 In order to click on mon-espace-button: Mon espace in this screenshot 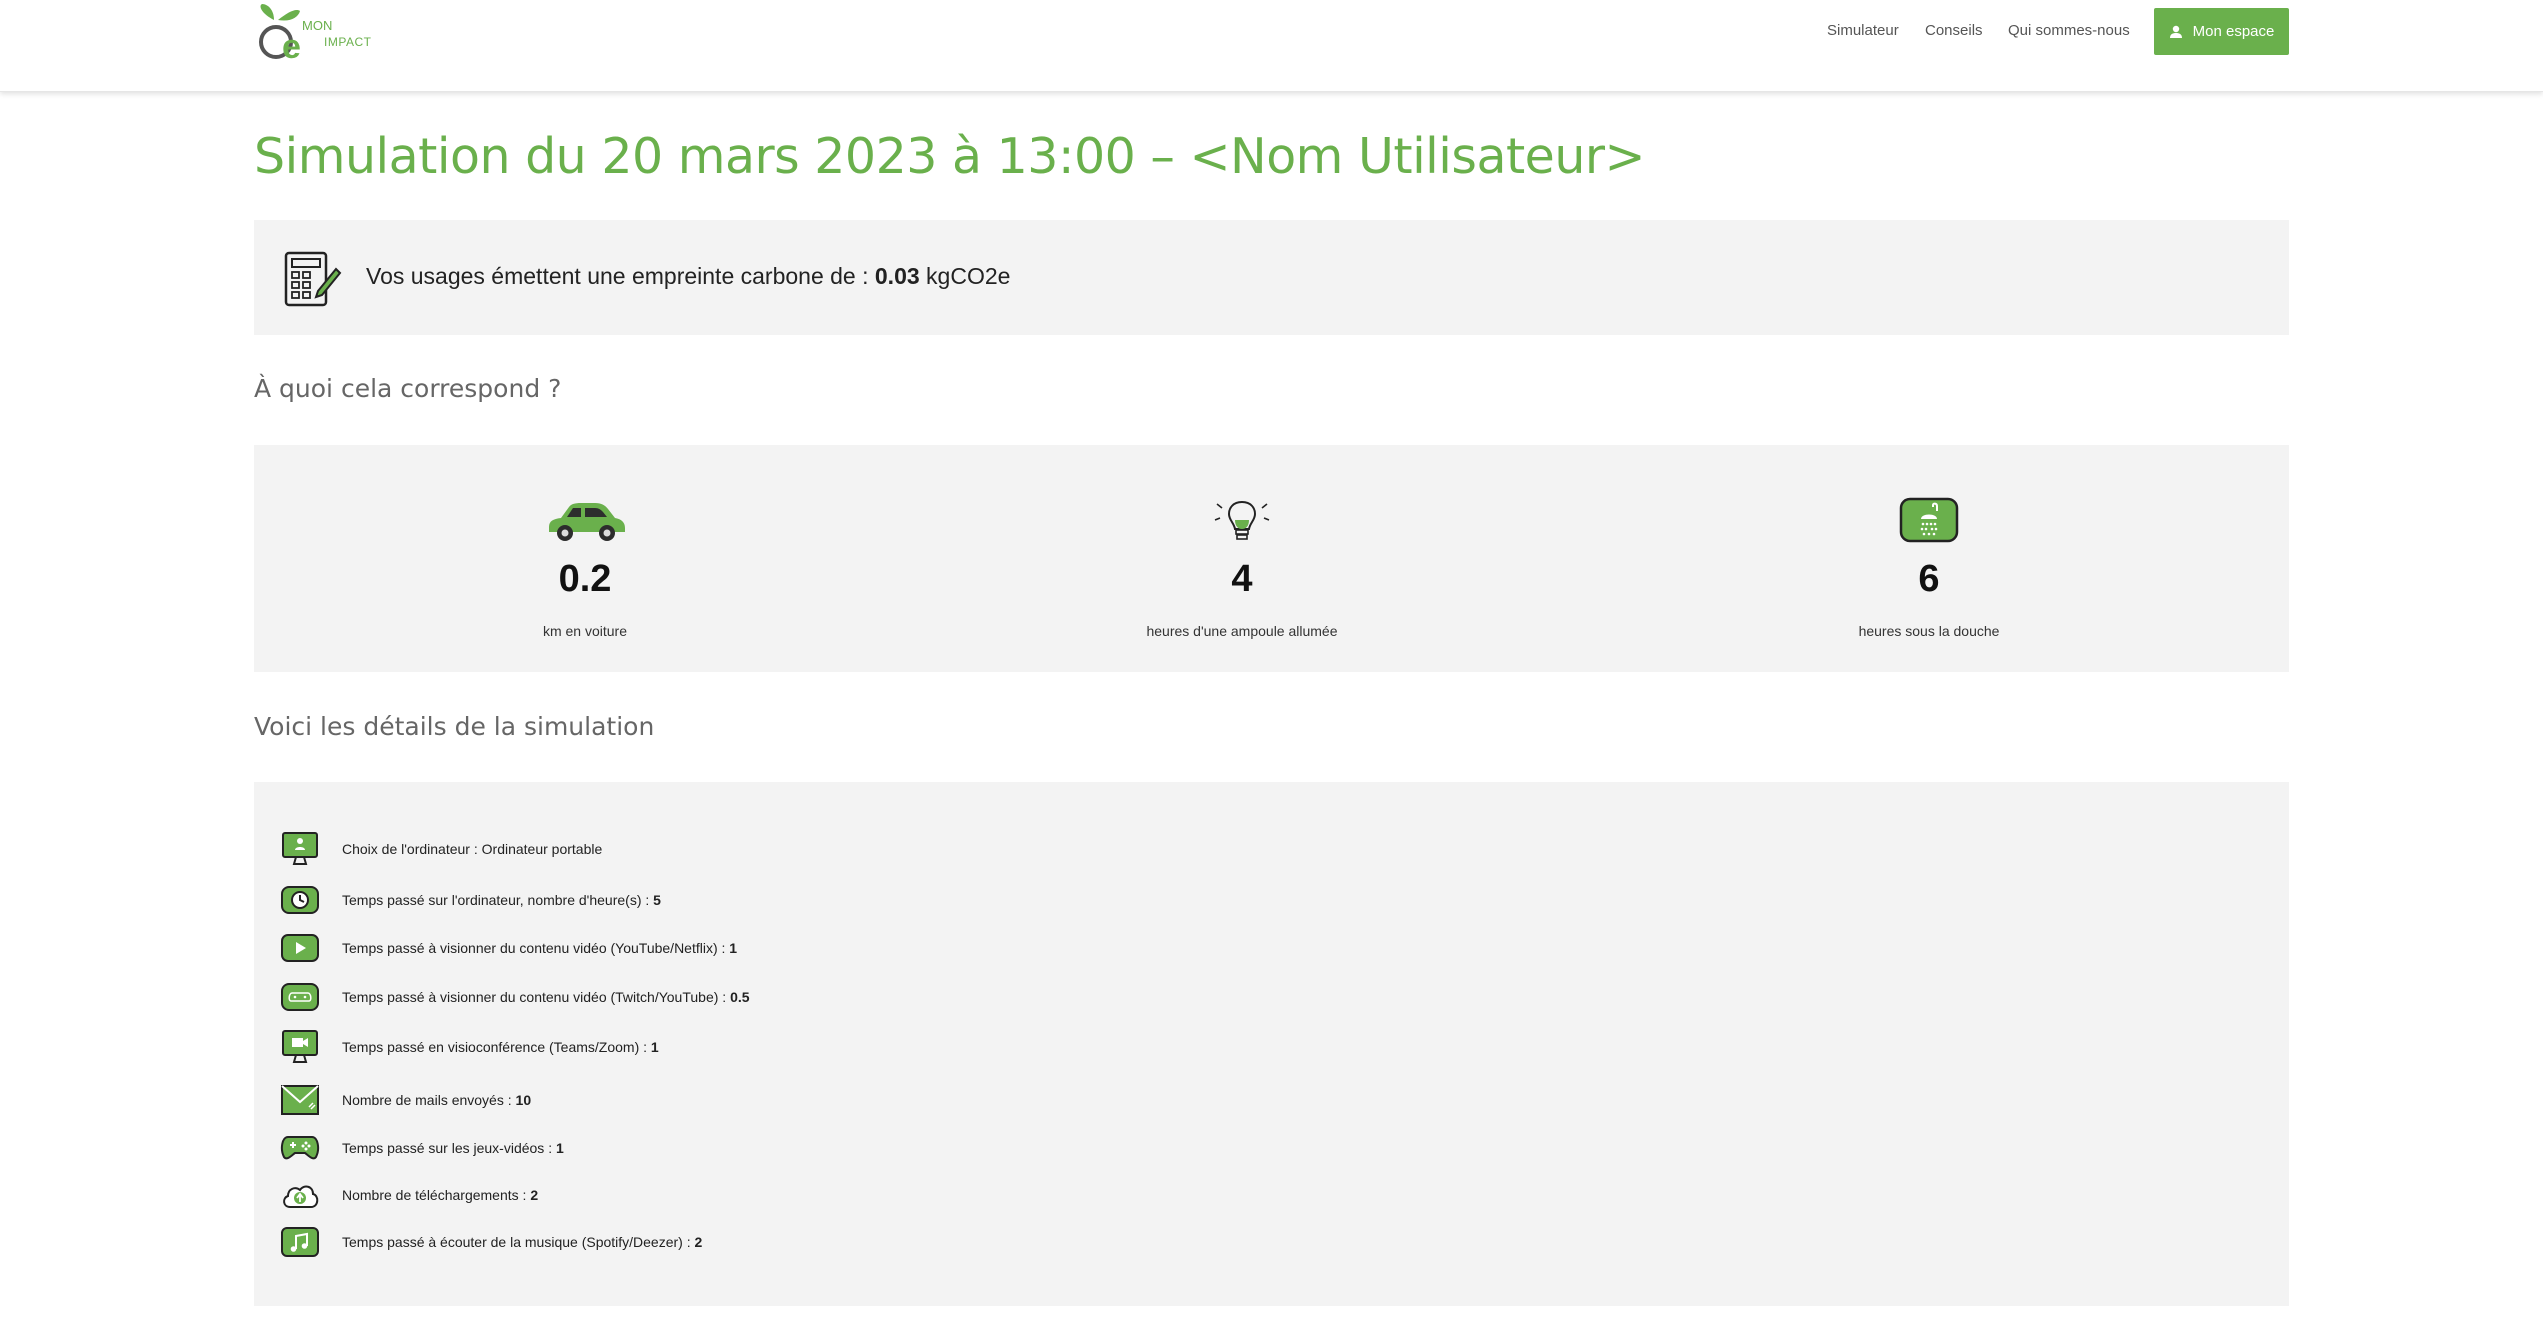, I will do `click(2221, 31)`.